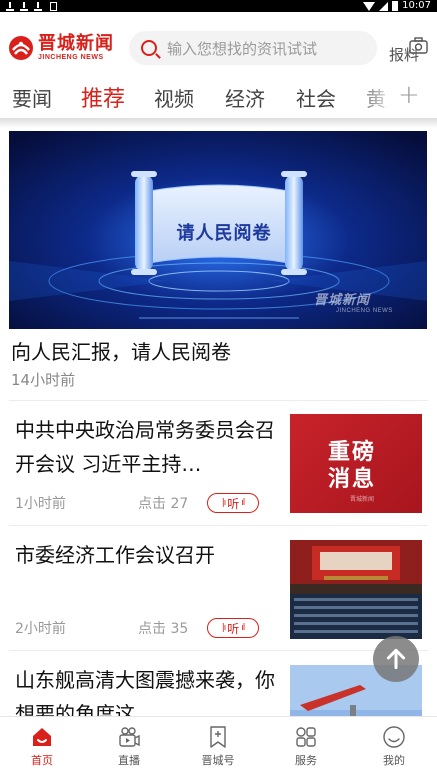 This screenshot has width=437, height=771. What do you see at coordinates (121, 350) in the screenshot?
I see `top-story-title: 向人民汇报，请人民阅卷` at bounding box center [121, 350].